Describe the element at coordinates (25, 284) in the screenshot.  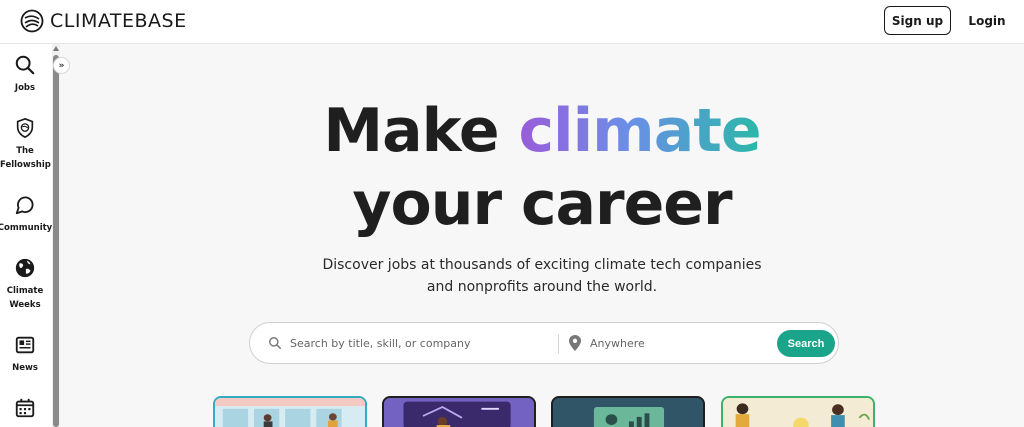
I see `sidebar-item-climate-weeks: Climate Weeks` at that location.